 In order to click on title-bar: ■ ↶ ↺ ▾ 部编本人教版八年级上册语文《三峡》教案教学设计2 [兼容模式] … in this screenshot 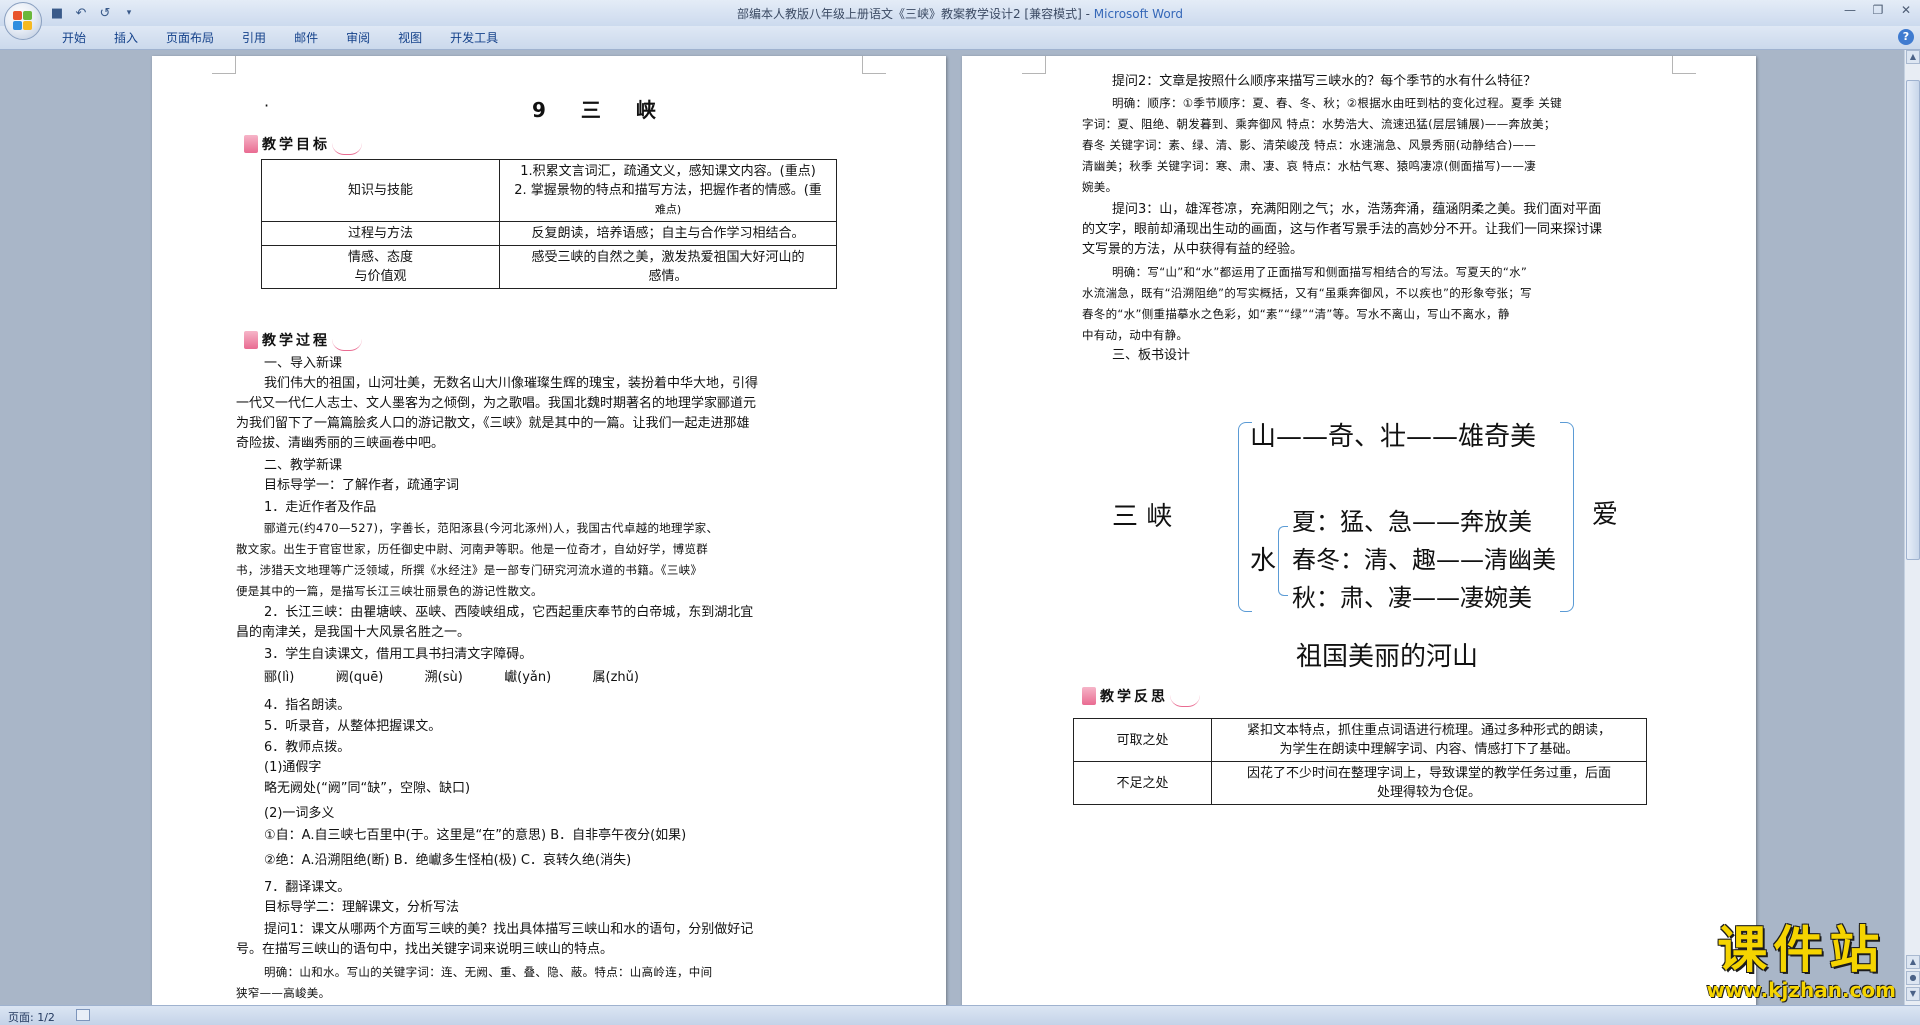, I will do `click(960, 20)`.